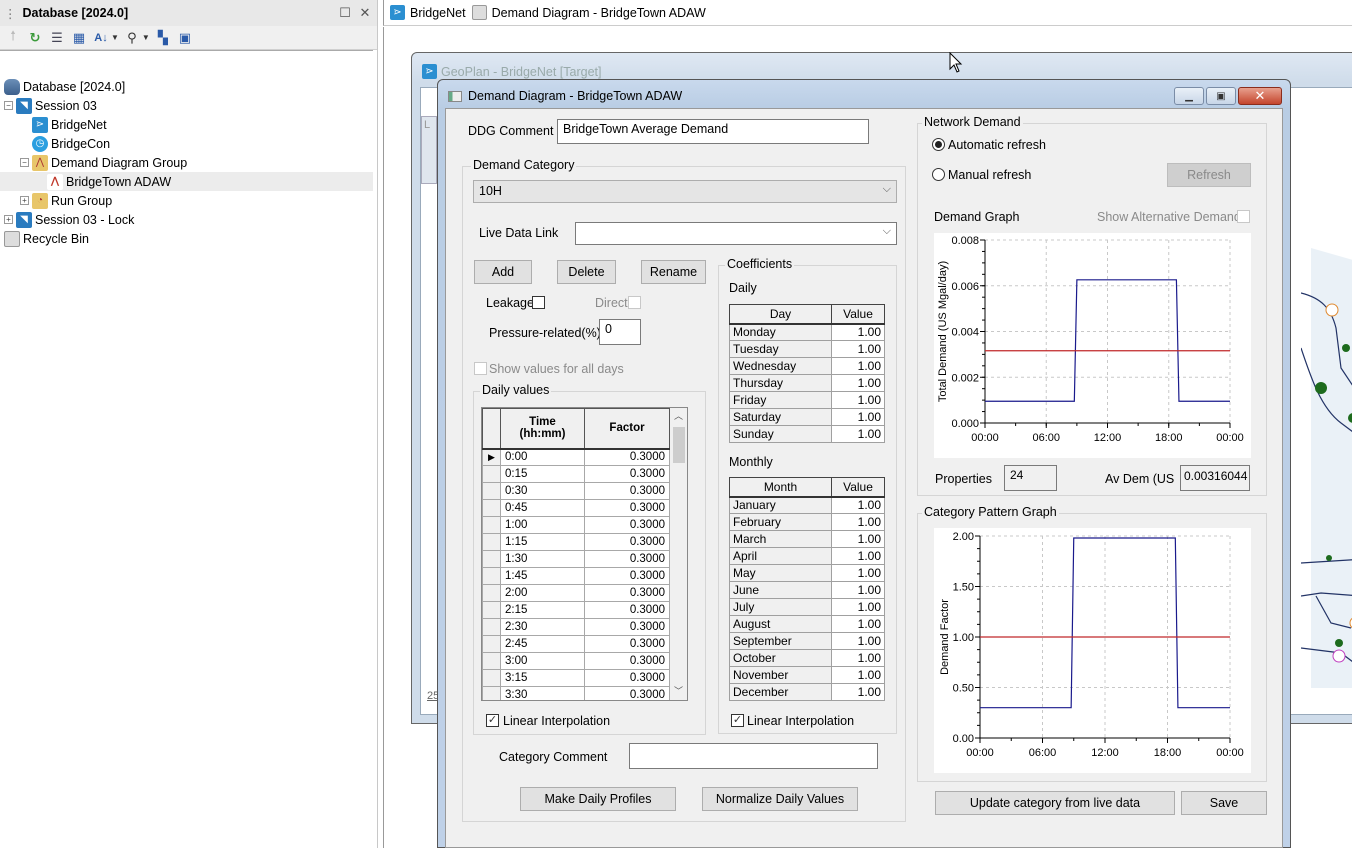 This screenshot has width=1352, height=848. I want to click on time-cell: 2:00, so click(542, 593).